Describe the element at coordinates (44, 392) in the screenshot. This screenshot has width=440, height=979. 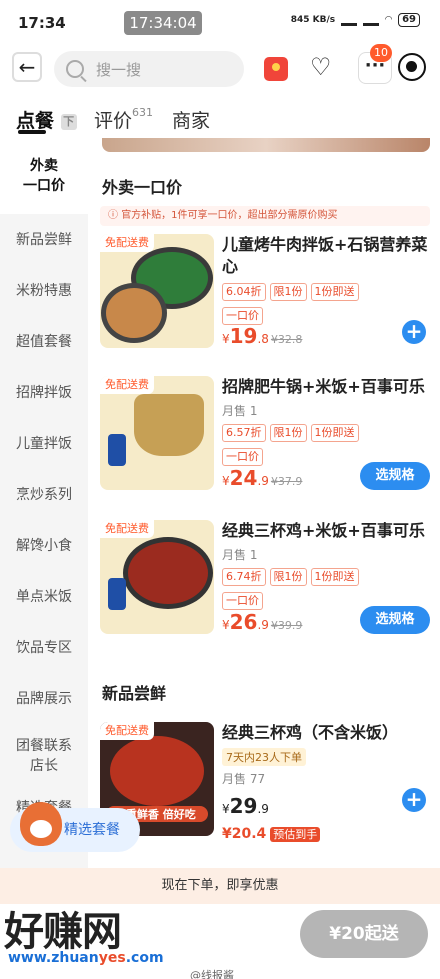
I see `sidebar-item-signature-bibimbap: 招牌拌饭` at that location.